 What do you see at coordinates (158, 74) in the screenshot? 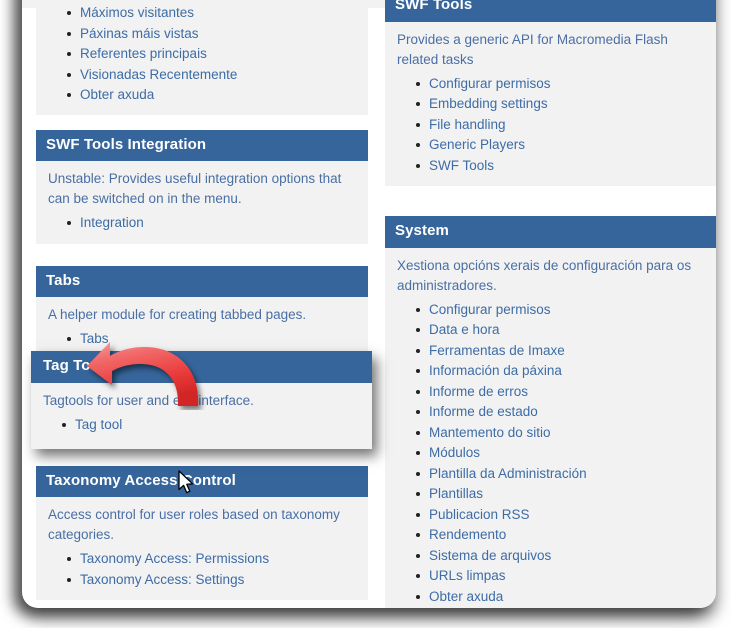
I see `module-link: Visionadas Recentemente` at bounding box center [158, 74].